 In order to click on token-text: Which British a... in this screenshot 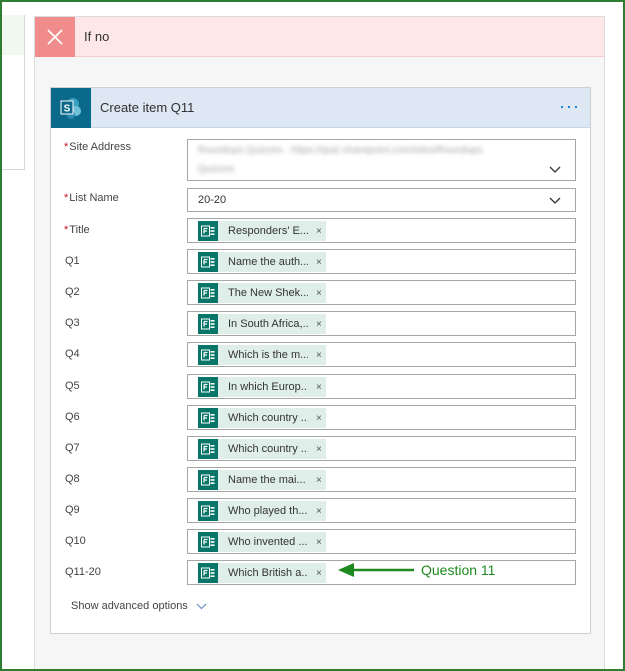, I will do `click(268, 573)`.